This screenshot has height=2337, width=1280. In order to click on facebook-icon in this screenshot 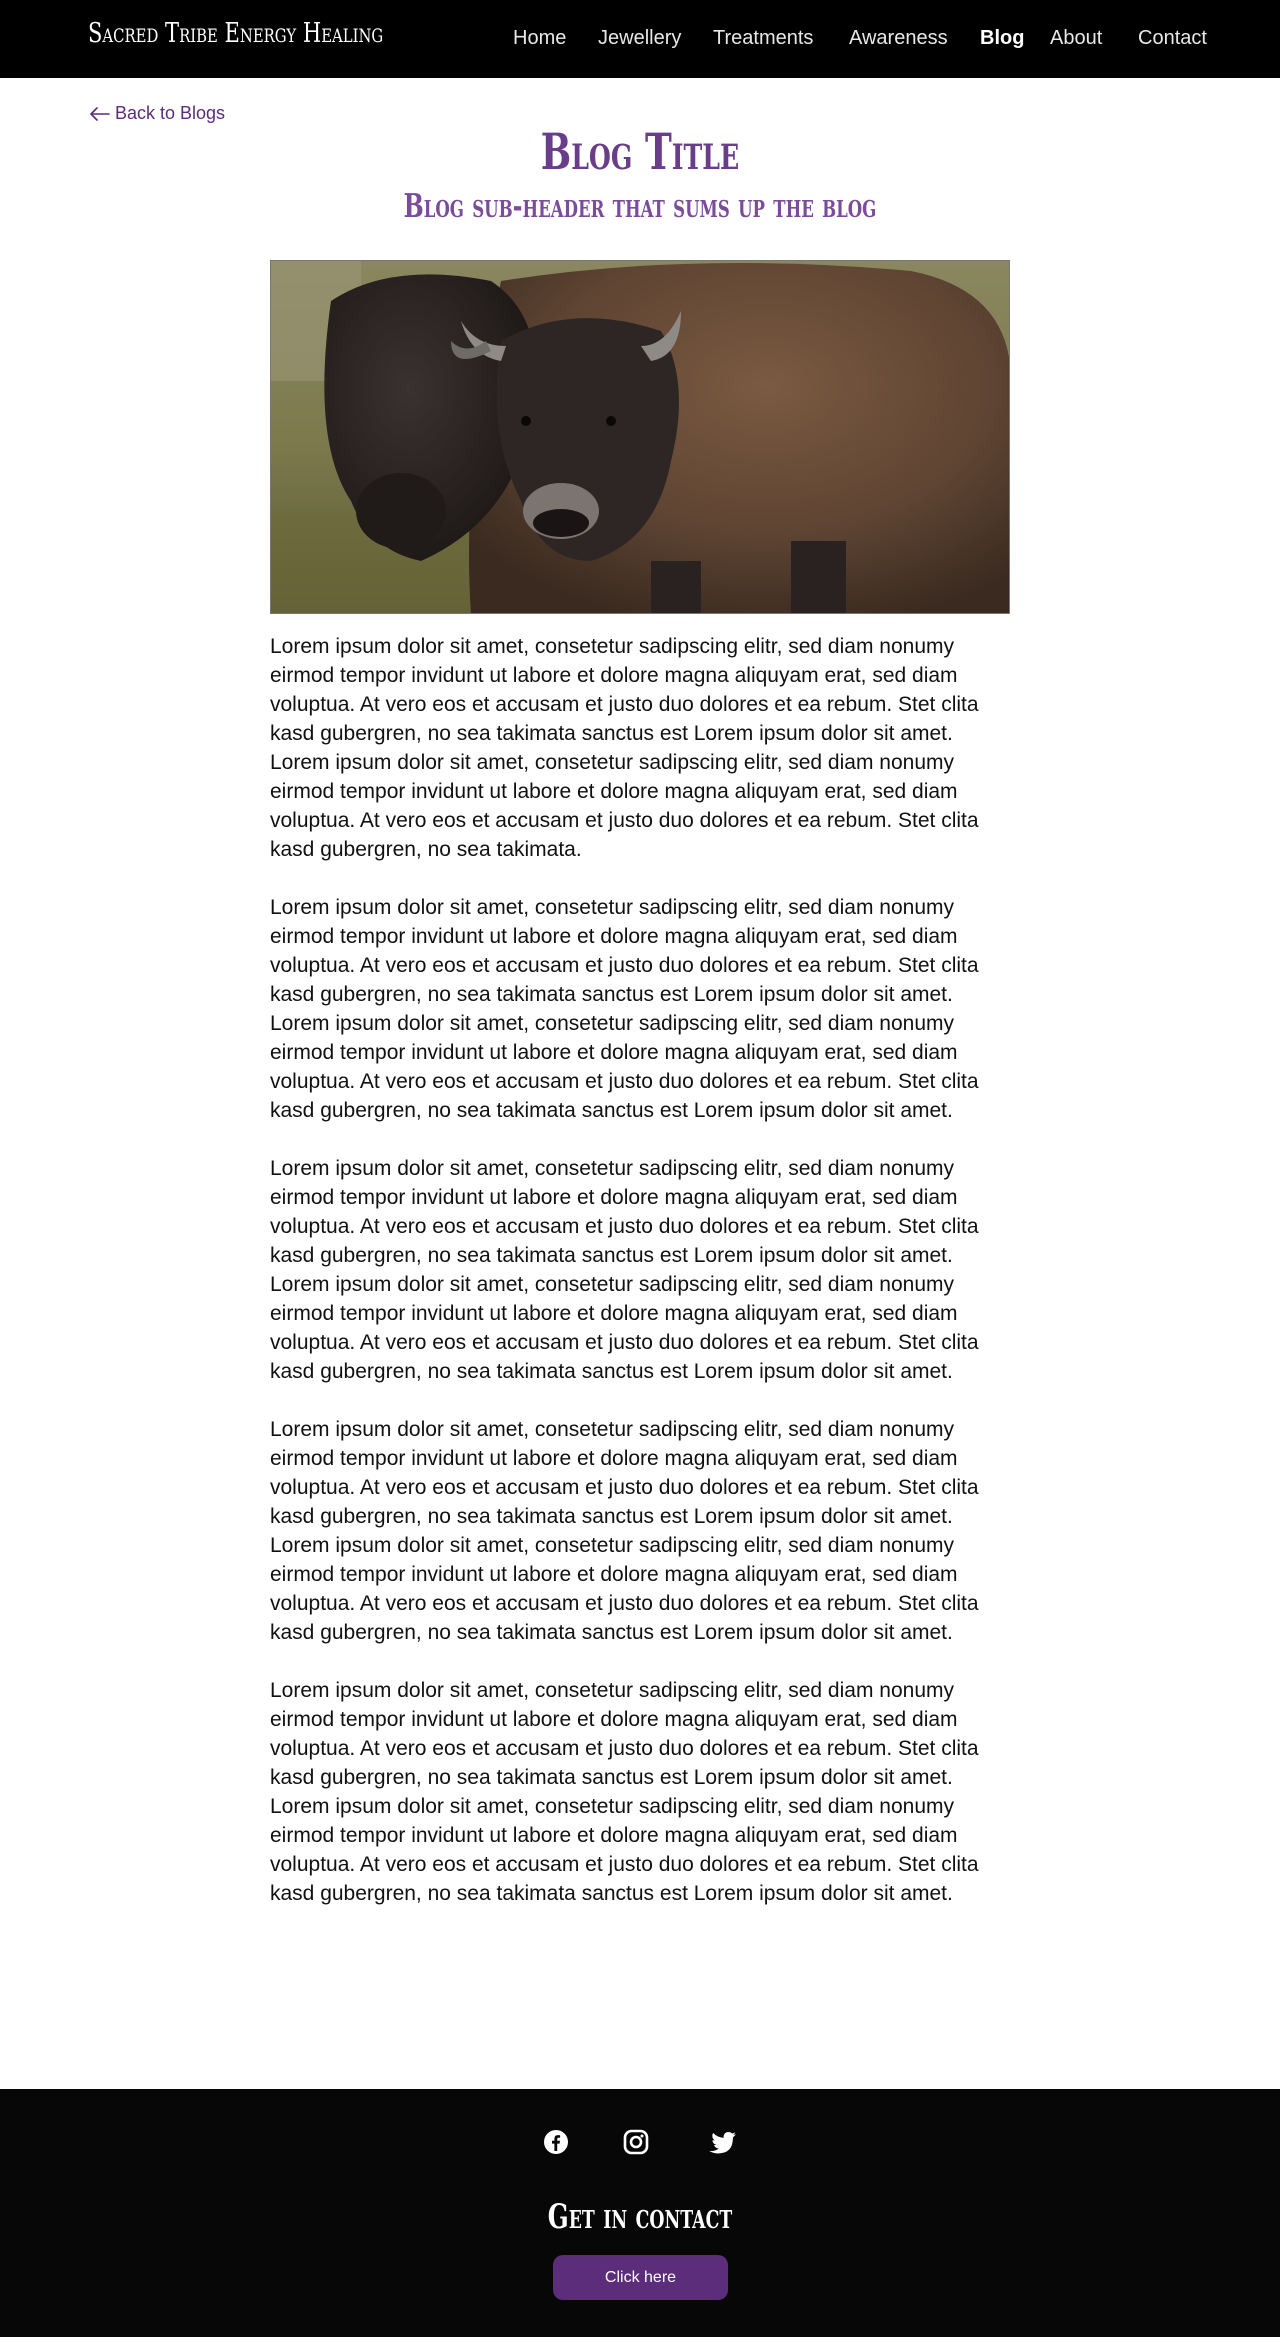, I will do `click(556, 2144)`.